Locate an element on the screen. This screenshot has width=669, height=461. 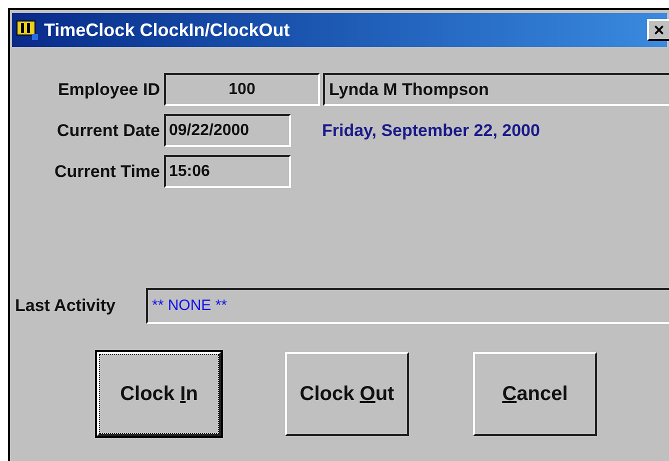
action-button: Clock In is located at coordinates (159, 394).